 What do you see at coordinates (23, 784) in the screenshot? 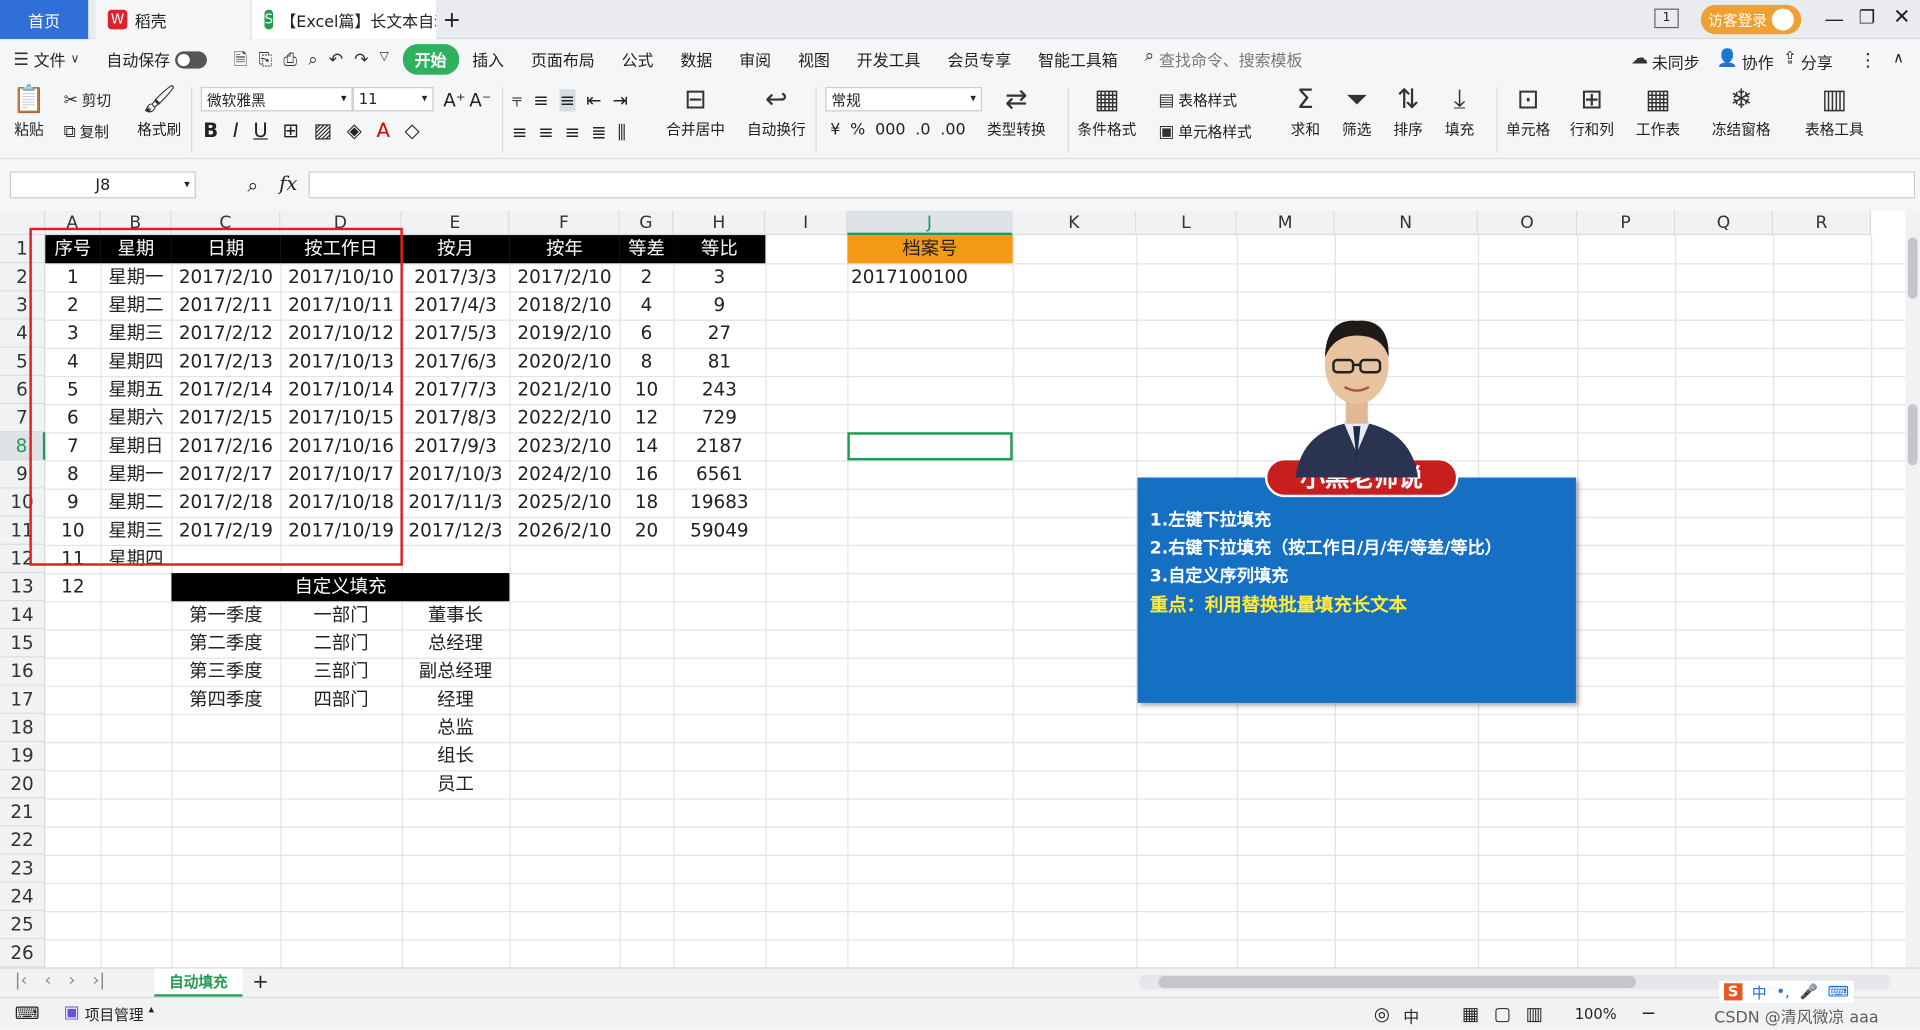
I see `row-header: 20` at bounding box center [23, 784].